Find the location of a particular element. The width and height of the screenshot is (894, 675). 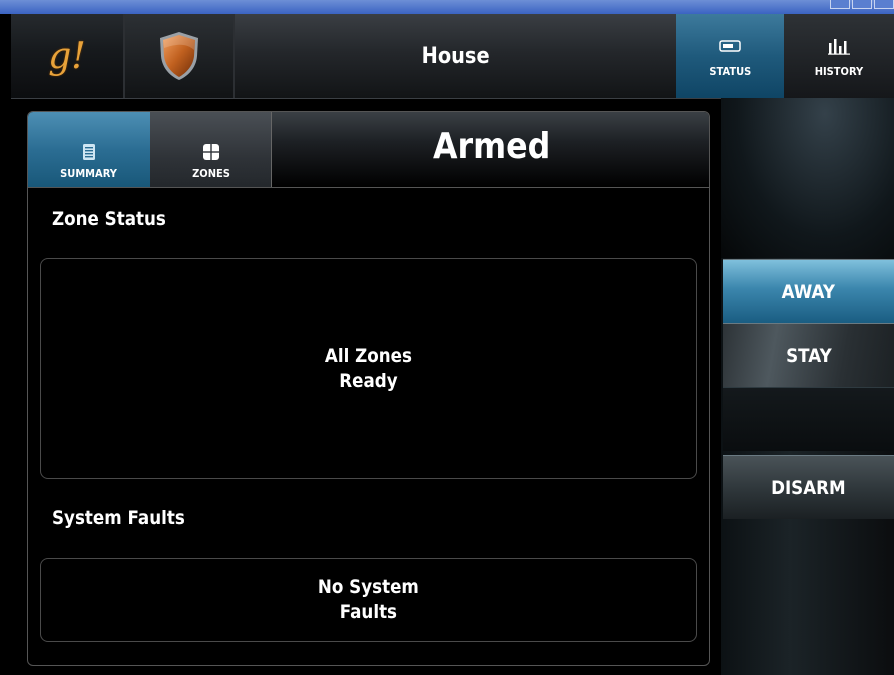

security-shield-button is located at coordinates (180, 56).